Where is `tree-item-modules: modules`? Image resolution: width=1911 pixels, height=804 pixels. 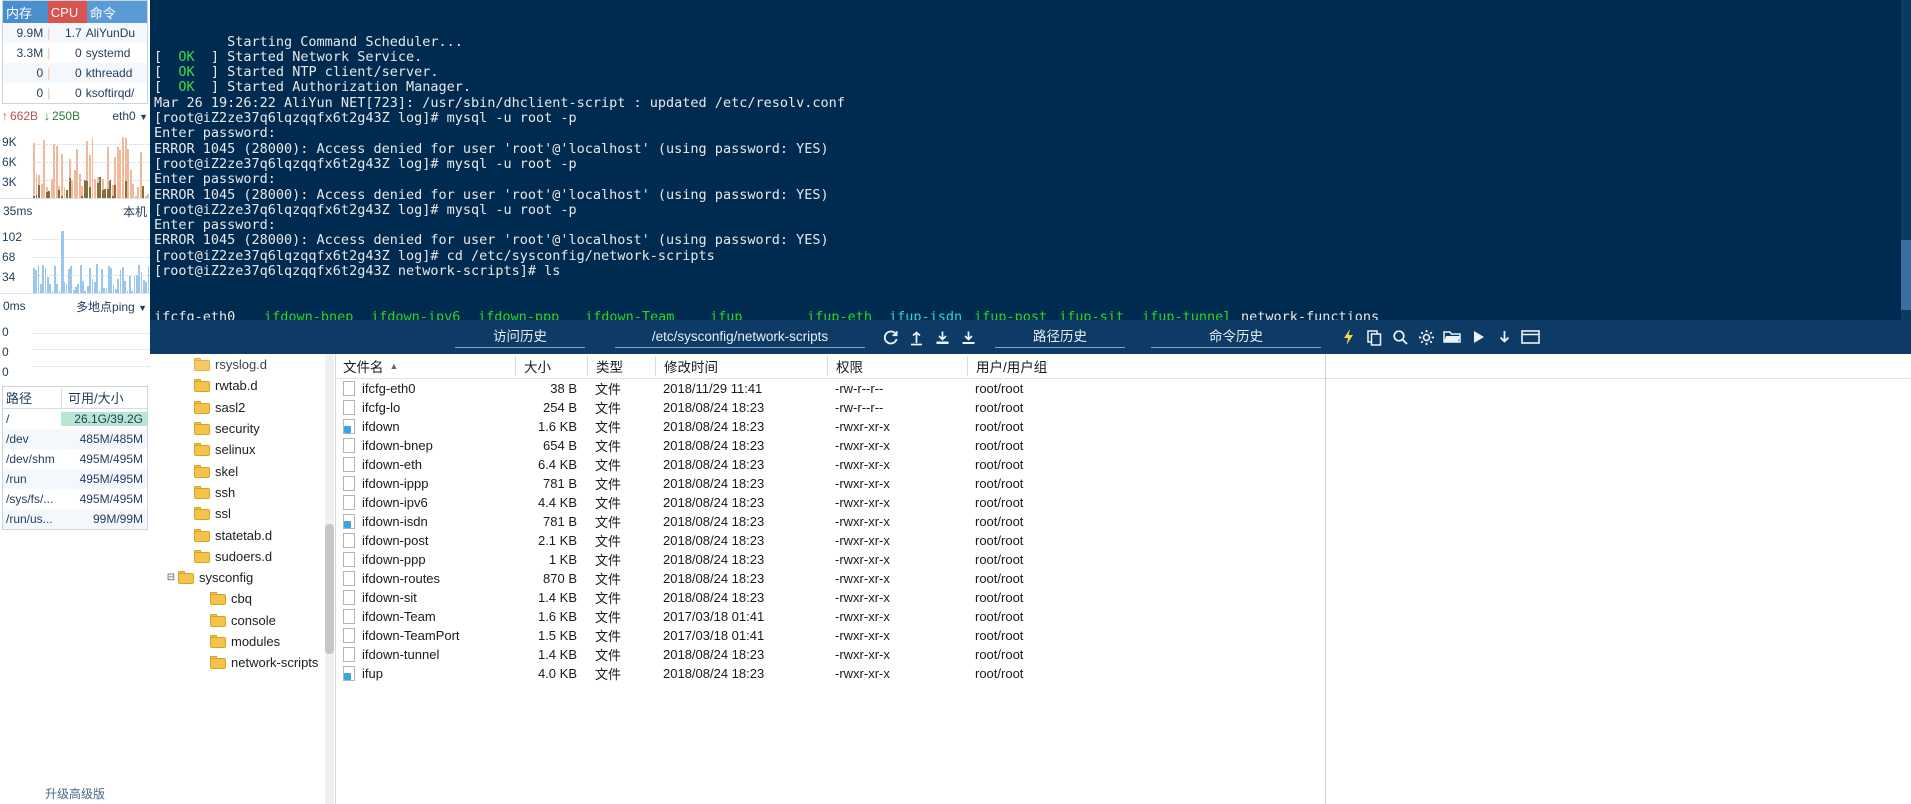
tree-item-modules: modules is located at coordinates (242, 641).